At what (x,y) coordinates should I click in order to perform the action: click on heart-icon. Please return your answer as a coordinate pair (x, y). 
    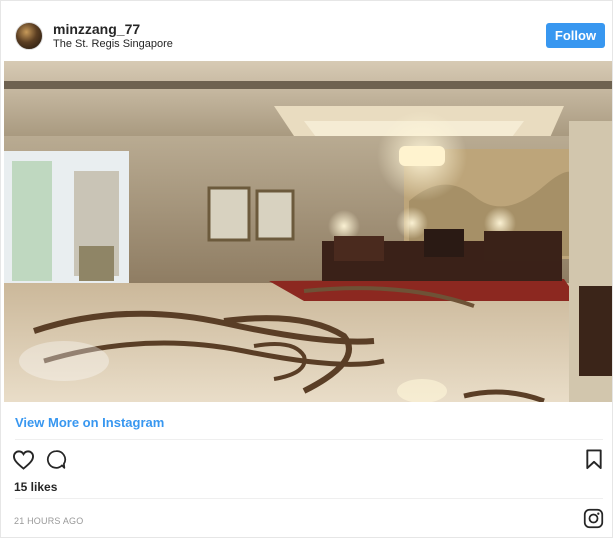
    Looking at the image, I should click on (23, 459).